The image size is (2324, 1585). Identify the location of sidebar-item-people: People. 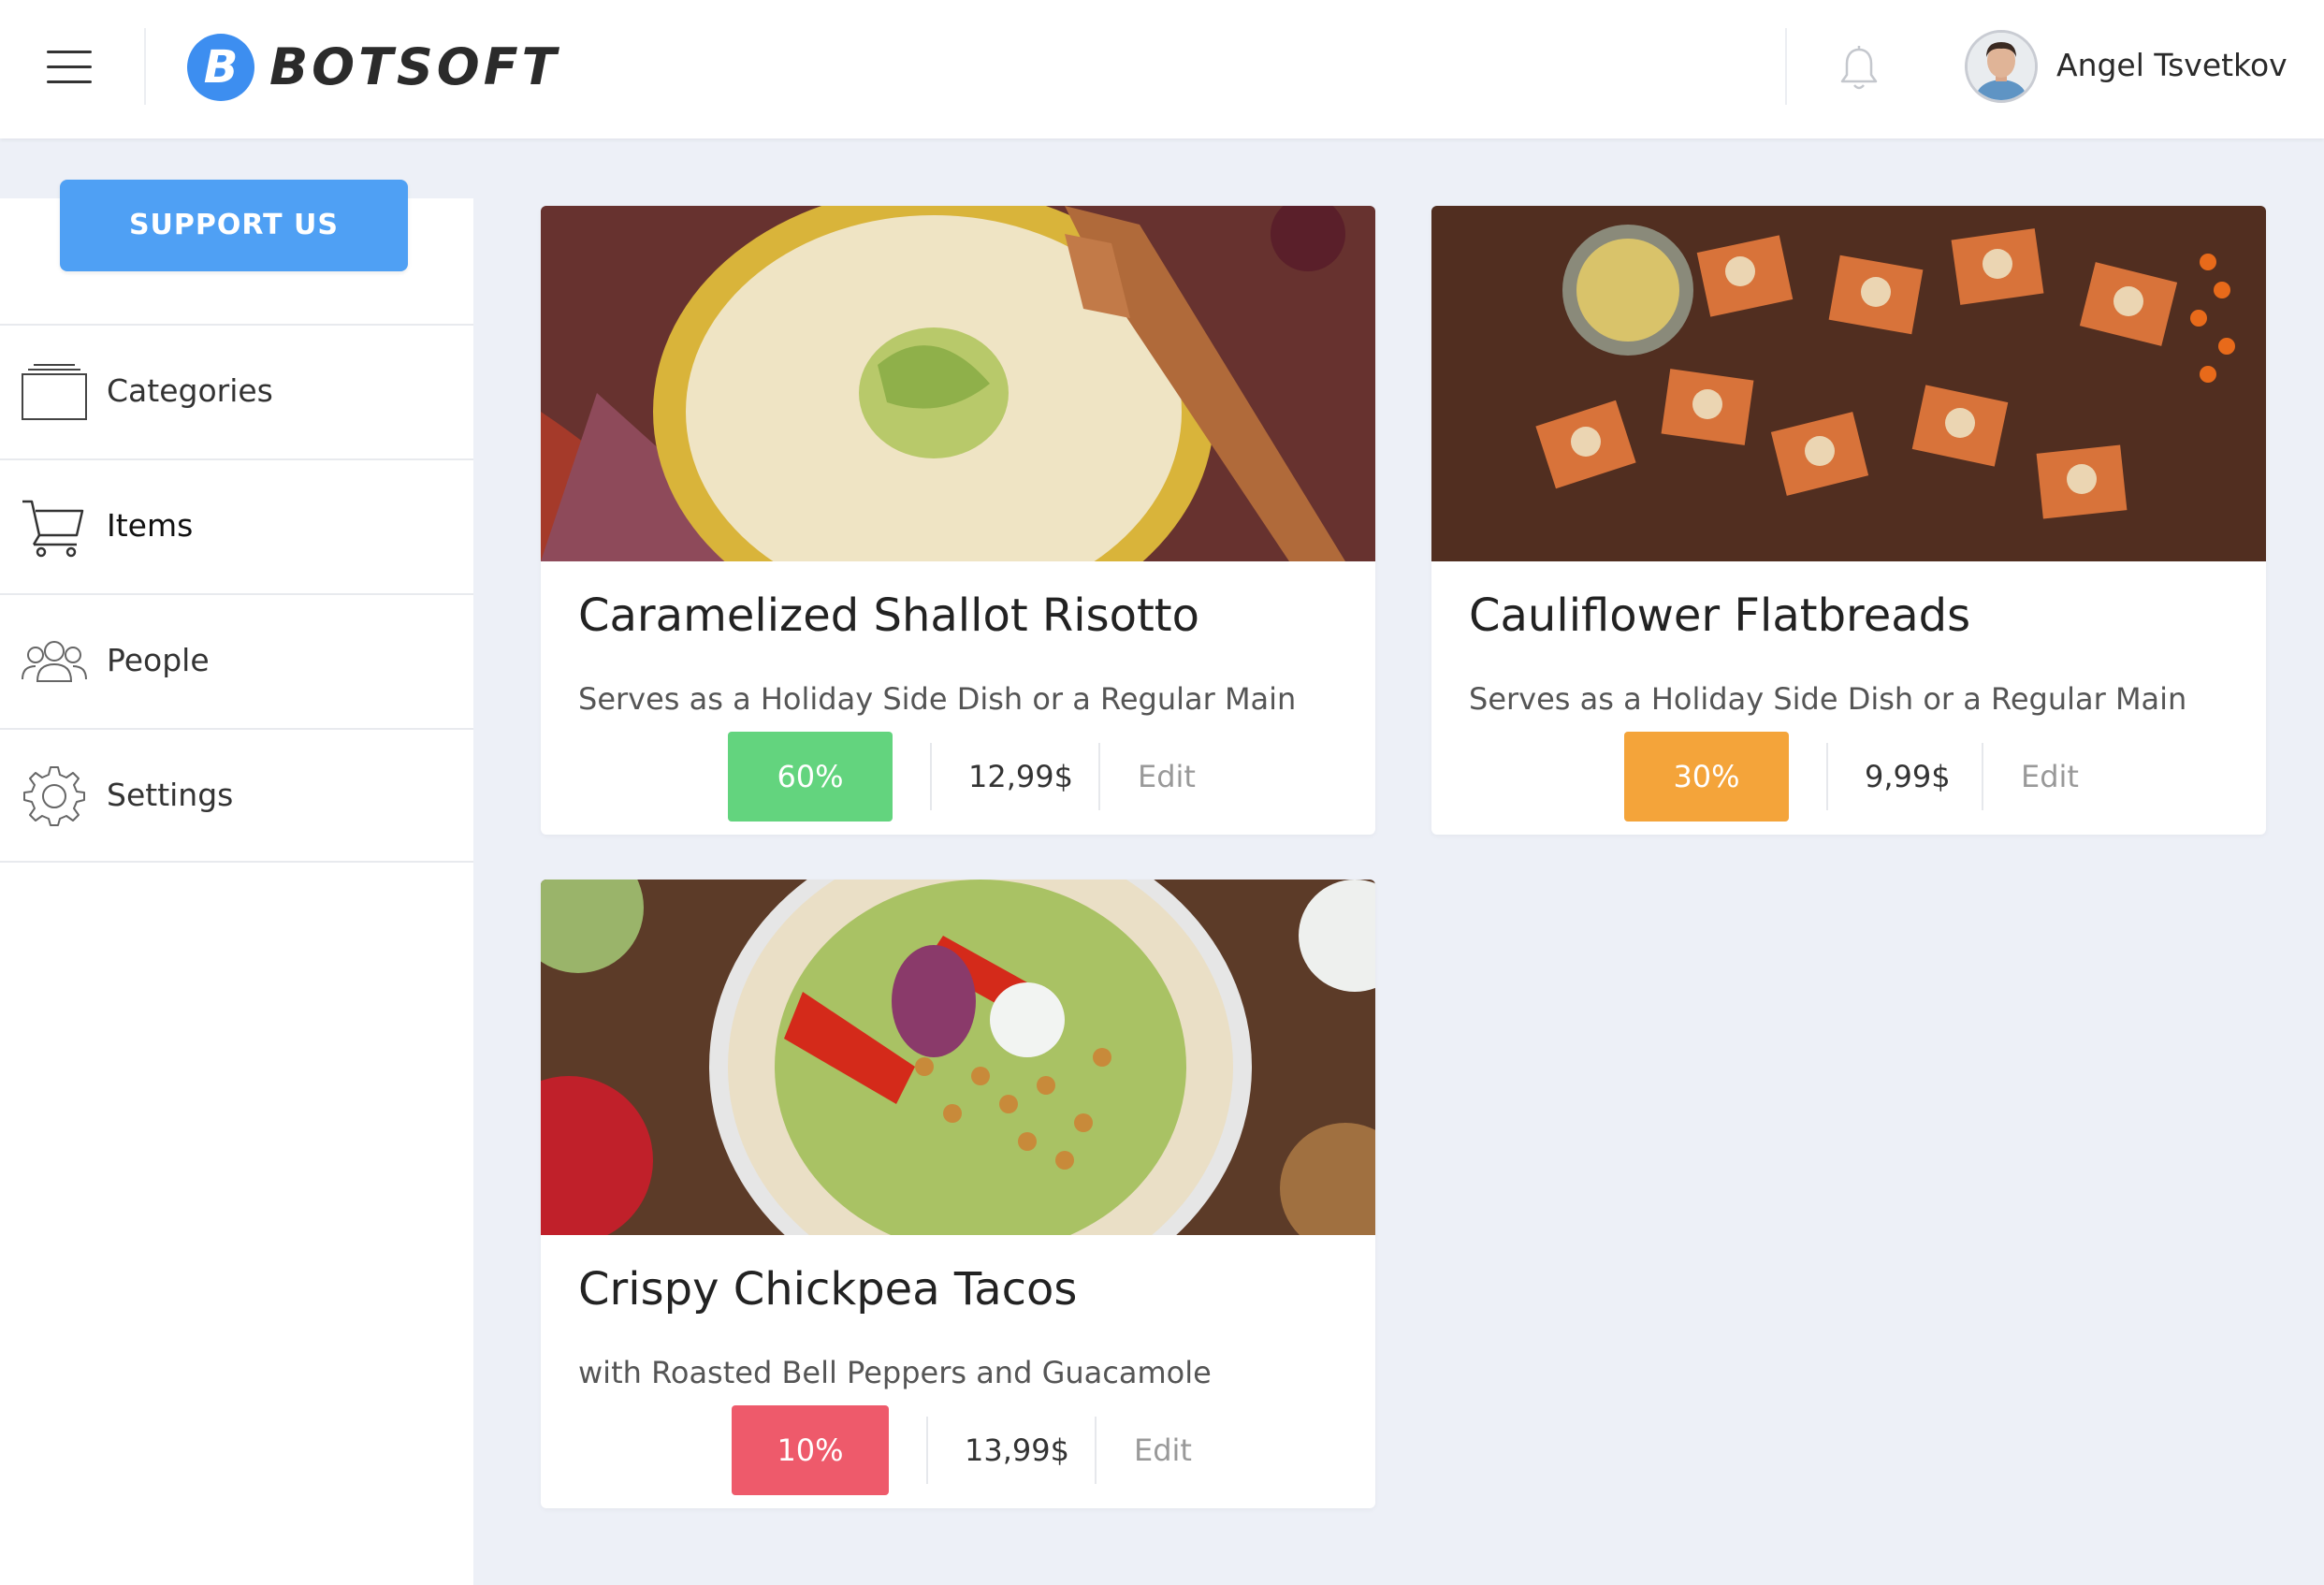
(237, 660).